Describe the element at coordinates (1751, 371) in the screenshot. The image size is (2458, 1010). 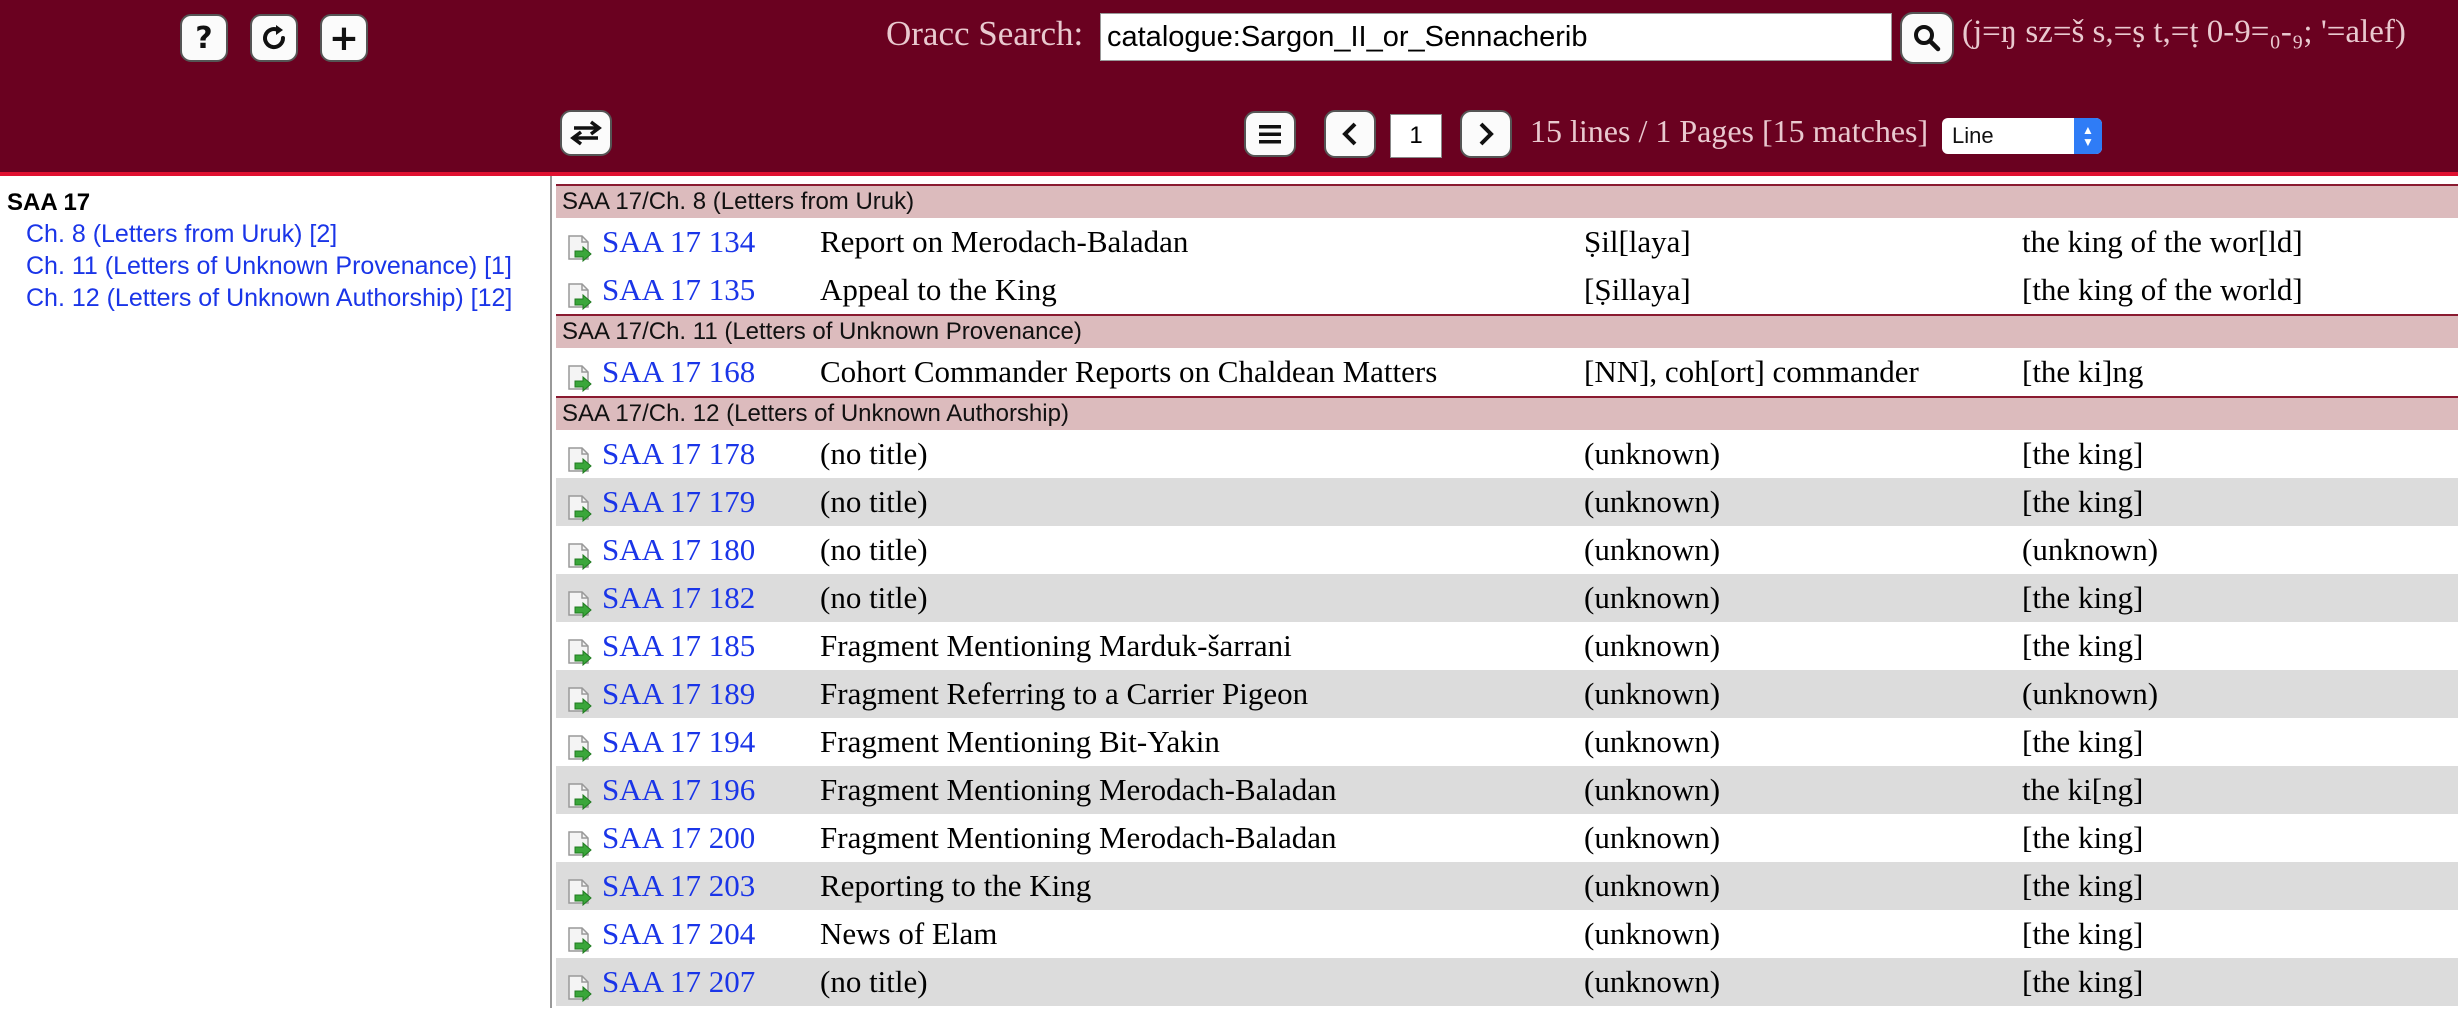
I see `text-author: [NN], coh[ort] commander` at that location.